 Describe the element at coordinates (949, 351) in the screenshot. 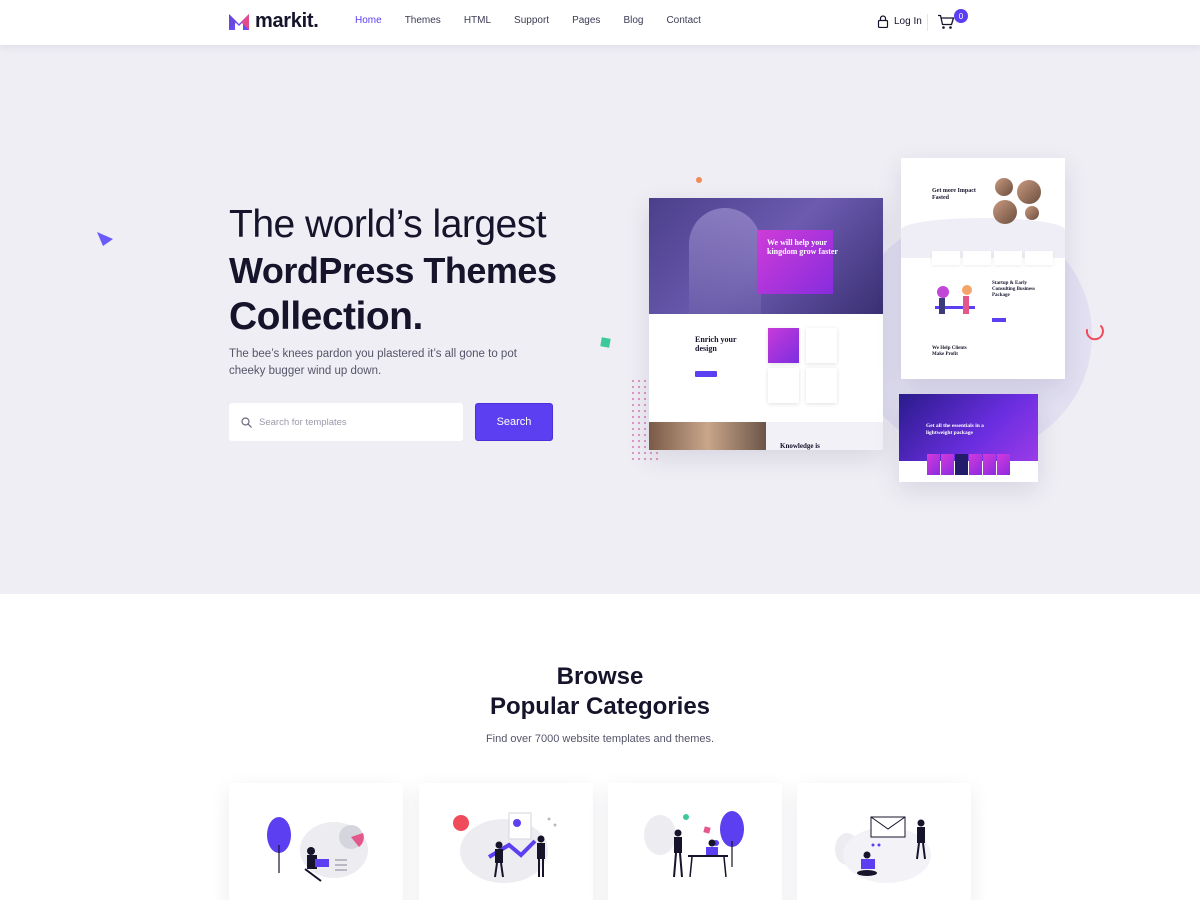

I see `preview-footer-title: We Help Clients Make Profit` at that location.